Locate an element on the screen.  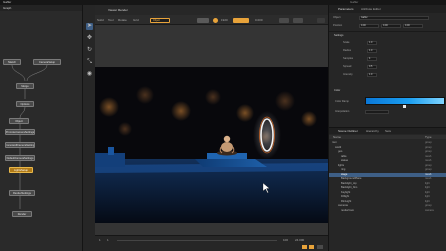
viewer-settings-button is located at coordinates (321, 20).